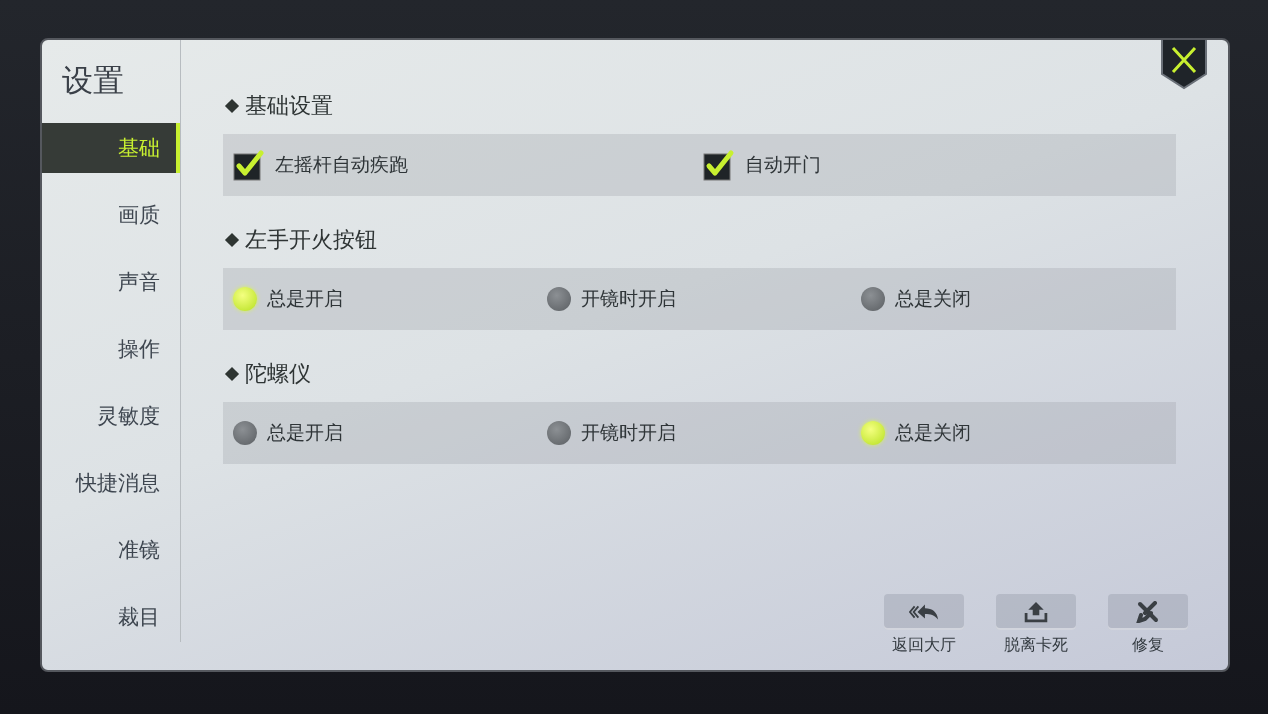 The image size is (1268, 714). I want to click on sidebar-tab: 操作, so click(111, 349).